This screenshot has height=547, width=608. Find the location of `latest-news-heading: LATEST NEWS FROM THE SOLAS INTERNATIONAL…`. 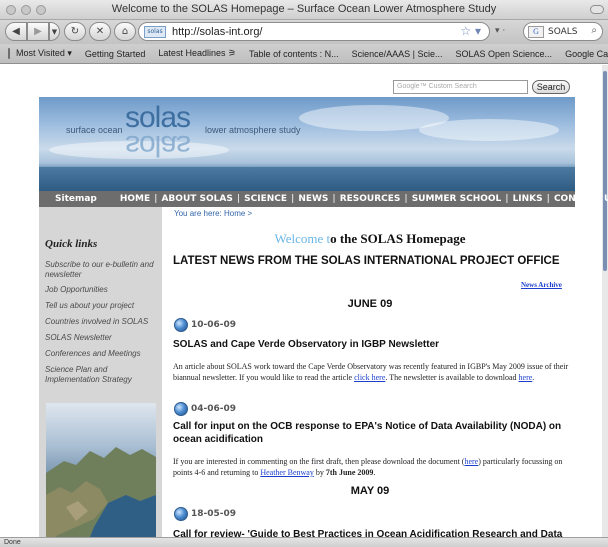

latest-news-heading: LATEST NEWS FROM THE SOLAS INTERNATIONAL… is located at coordinates (366, 261).